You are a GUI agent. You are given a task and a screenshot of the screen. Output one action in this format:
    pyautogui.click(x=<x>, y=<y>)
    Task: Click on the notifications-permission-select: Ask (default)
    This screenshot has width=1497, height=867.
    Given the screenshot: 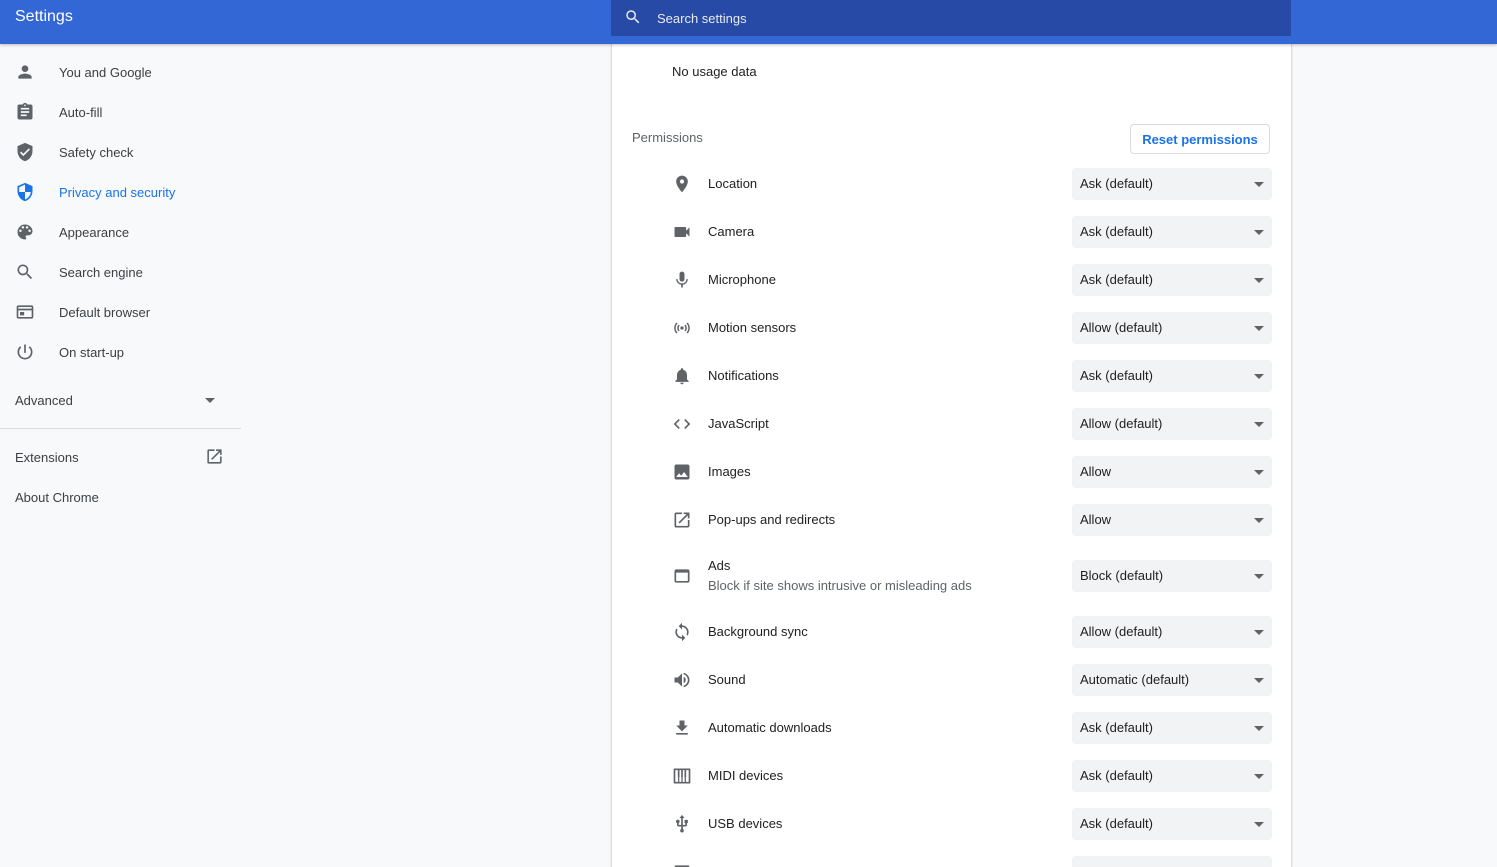 What is the action you would take?
    pyautogui.click(x=1172, y=376)
    